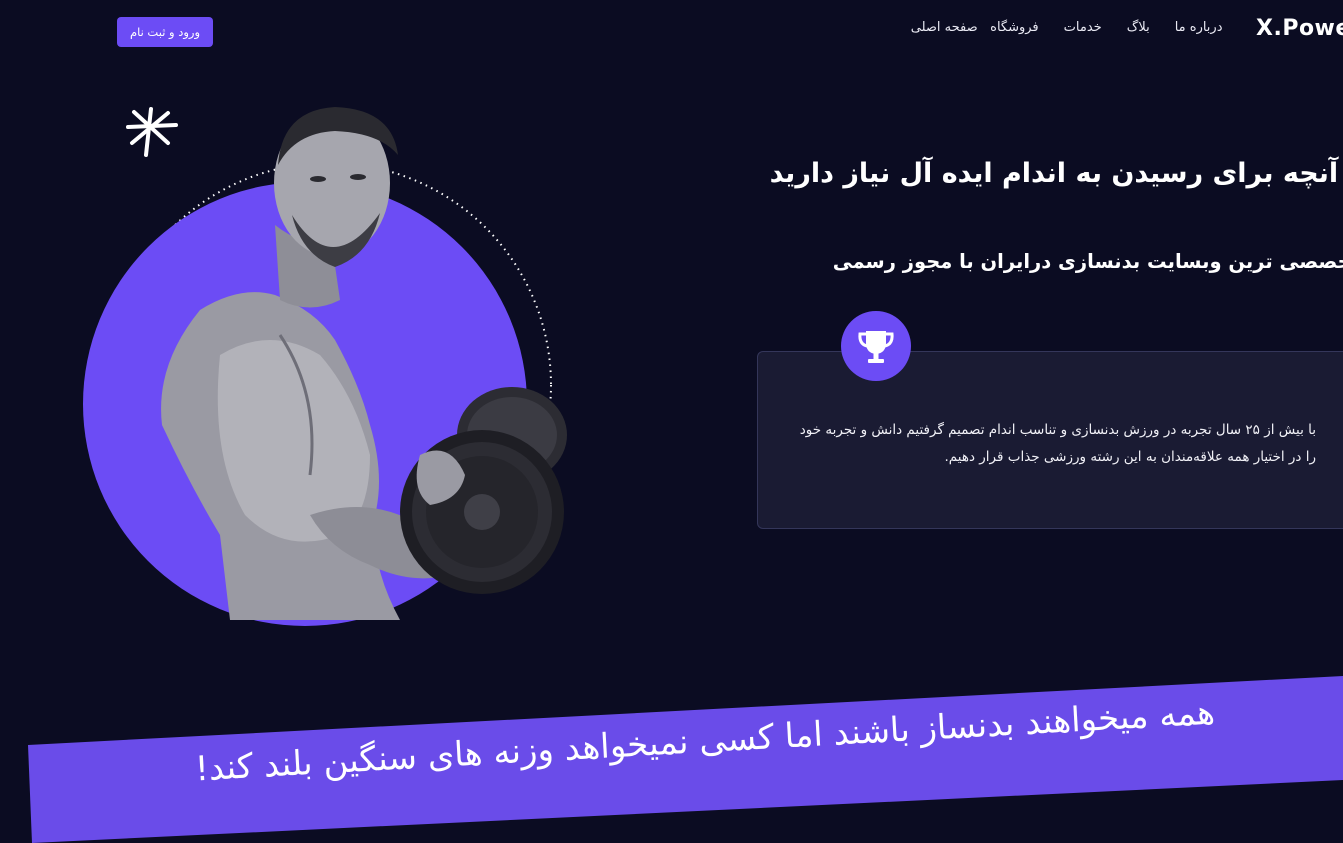 The image size is (1343, 843). What do you see at coordinates (1299, 28) in the screenshot?
I see `site-logo: X.Power` at bounding box center [1299, 28].